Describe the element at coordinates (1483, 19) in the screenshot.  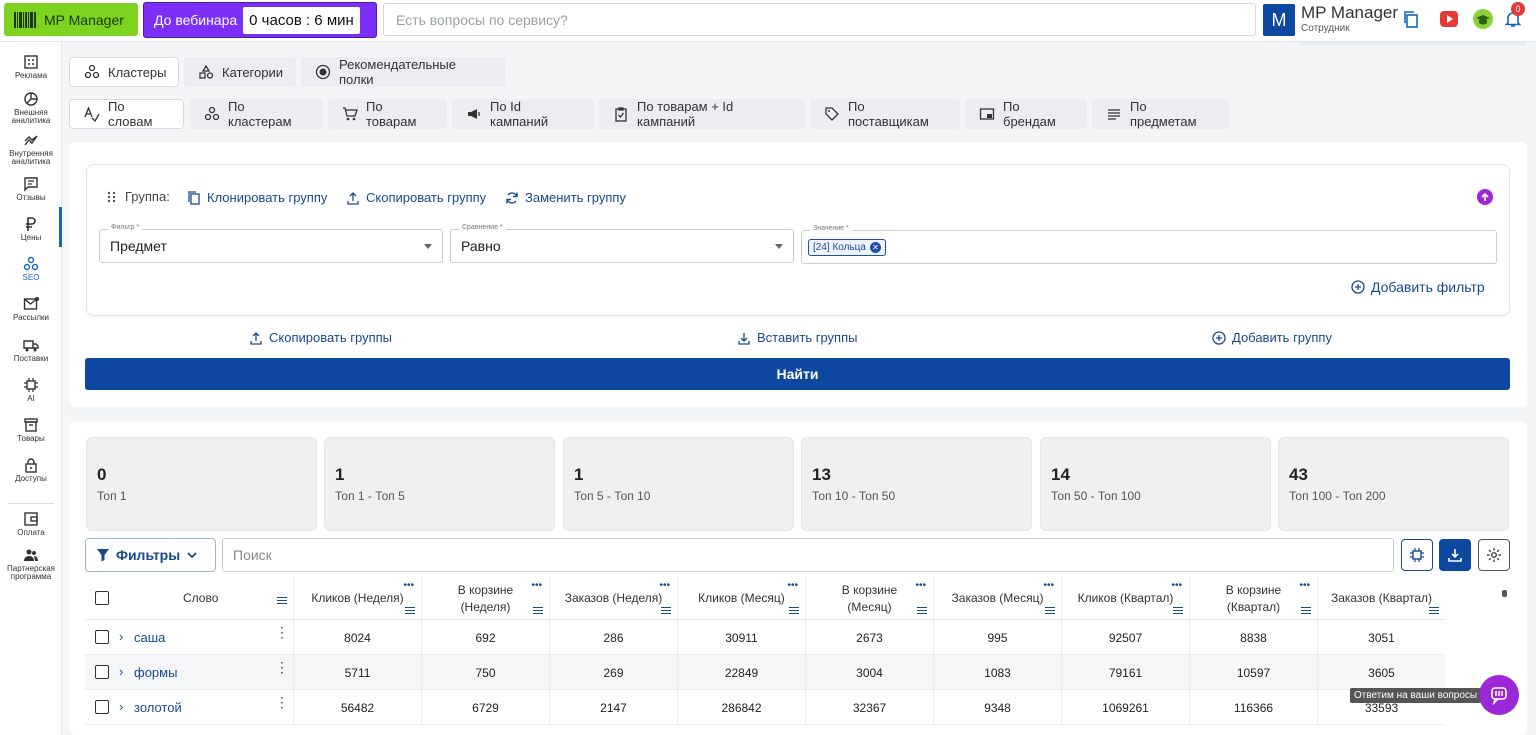
I see `education-icon` at that location.